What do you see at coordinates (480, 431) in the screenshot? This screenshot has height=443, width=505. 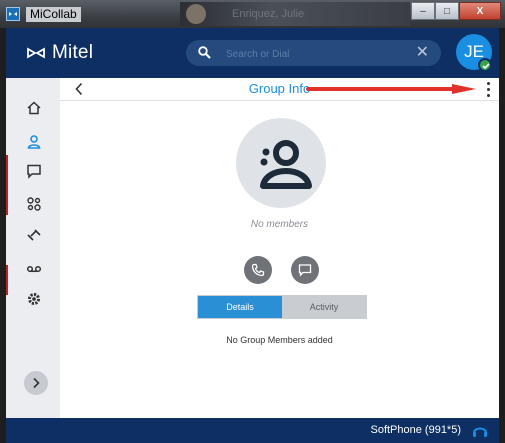 I see `headset-icon` at bounding box center [480, 431].